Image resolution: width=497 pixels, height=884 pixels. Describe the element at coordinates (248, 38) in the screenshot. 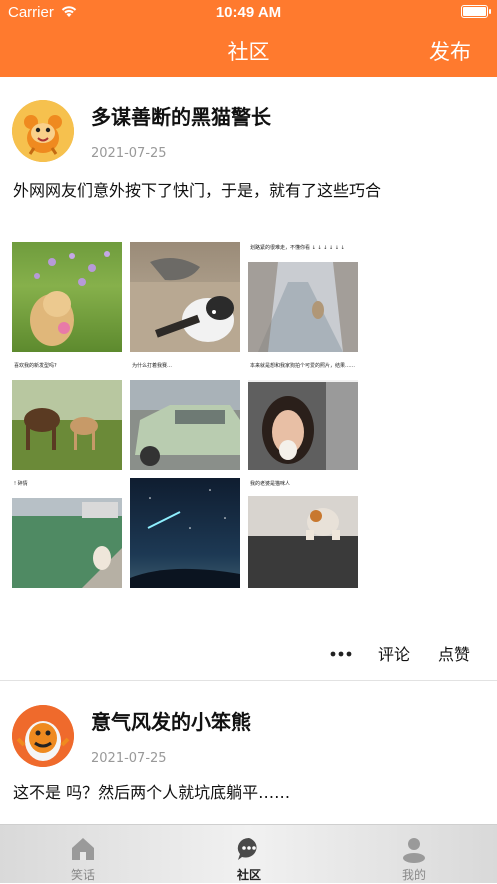

I see `nav-header: Carrier 10:49 AM 社区 发布` at that location.